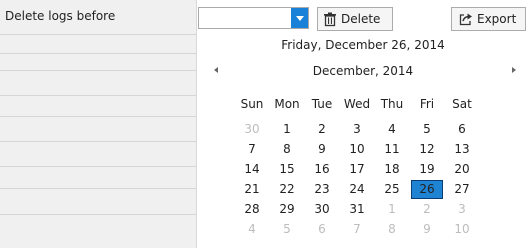  Describe the element at coordinates (392, 229) in the screenshot. I see `calendar-day-other-month: 8` at that location.